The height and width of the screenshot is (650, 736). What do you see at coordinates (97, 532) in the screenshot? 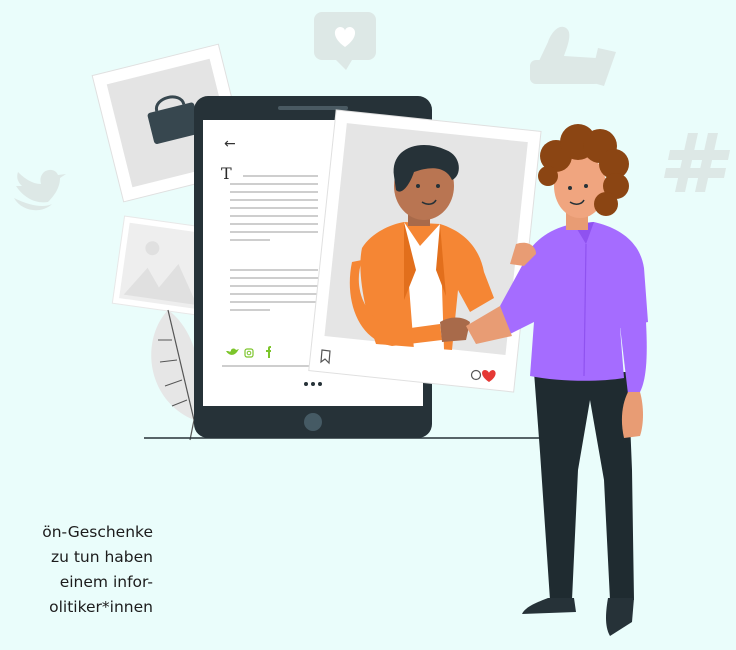
I see `caption-line: ön-Geschenke` at bounding box center [97, 532].